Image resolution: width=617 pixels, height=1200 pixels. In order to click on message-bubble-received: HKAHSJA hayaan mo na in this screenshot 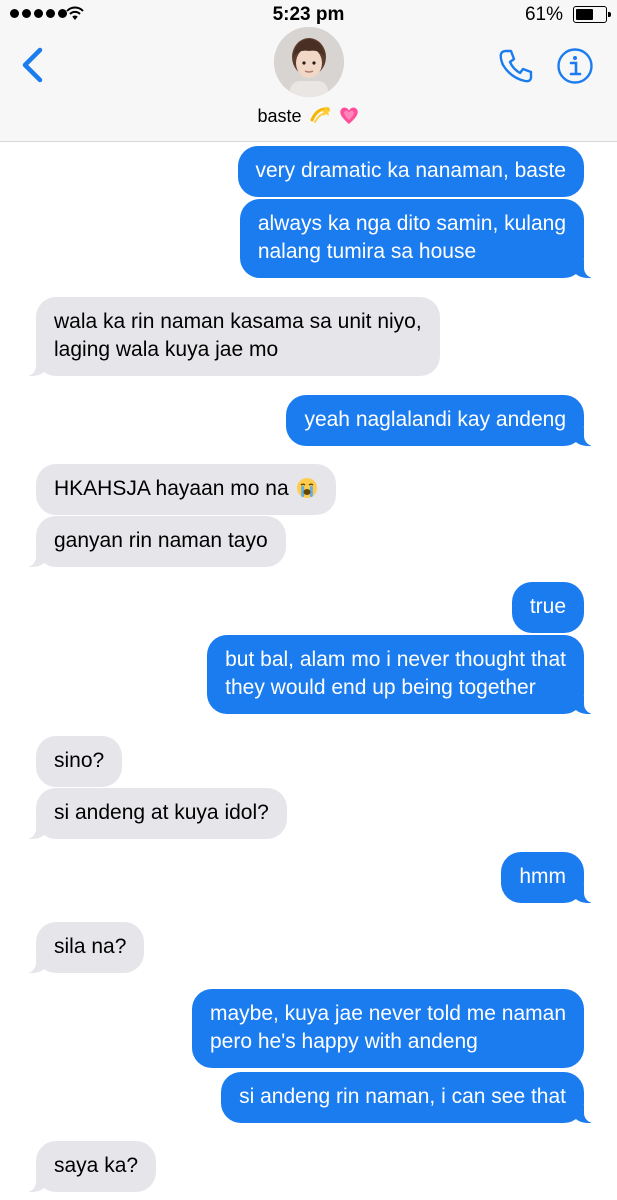, I will do `click(186, 489)`.